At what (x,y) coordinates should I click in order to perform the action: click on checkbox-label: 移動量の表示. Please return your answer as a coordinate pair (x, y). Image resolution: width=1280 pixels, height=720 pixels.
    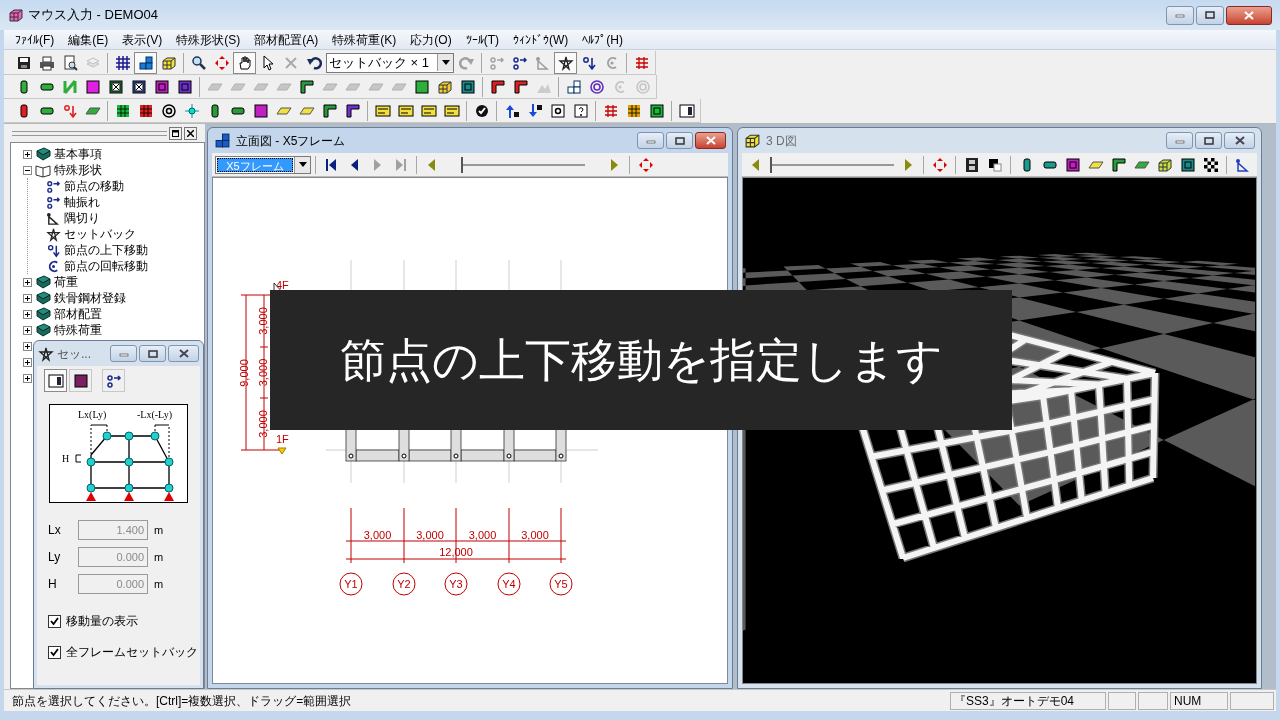
    Looking at the image, I should click on (102, 621).